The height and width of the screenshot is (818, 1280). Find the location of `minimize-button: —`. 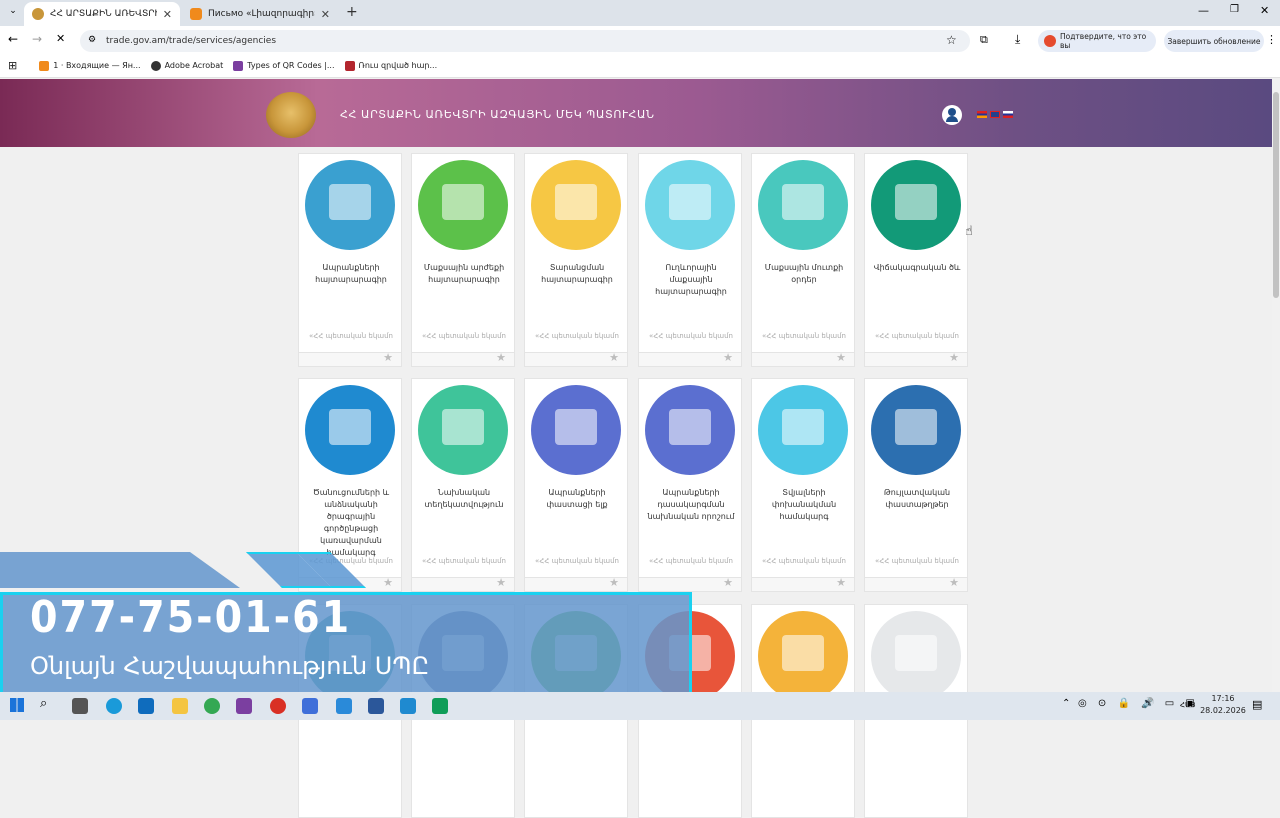

minimize-button: — is located at coordinates (1203, 10).